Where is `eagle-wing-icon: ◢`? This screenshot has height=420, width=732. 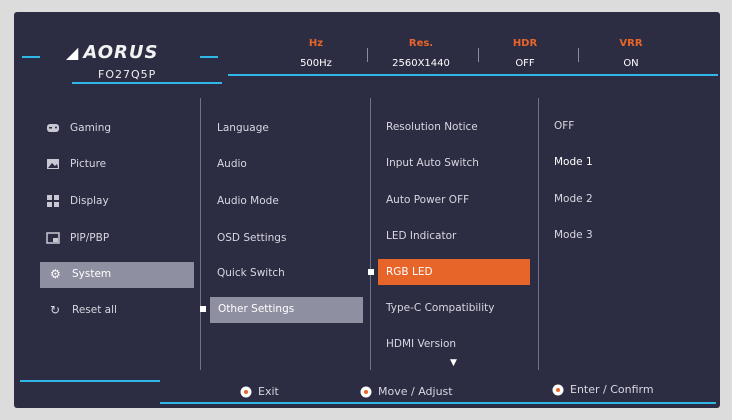 eagle-wing-icon: ◢ is located at coordinates (73, 52).